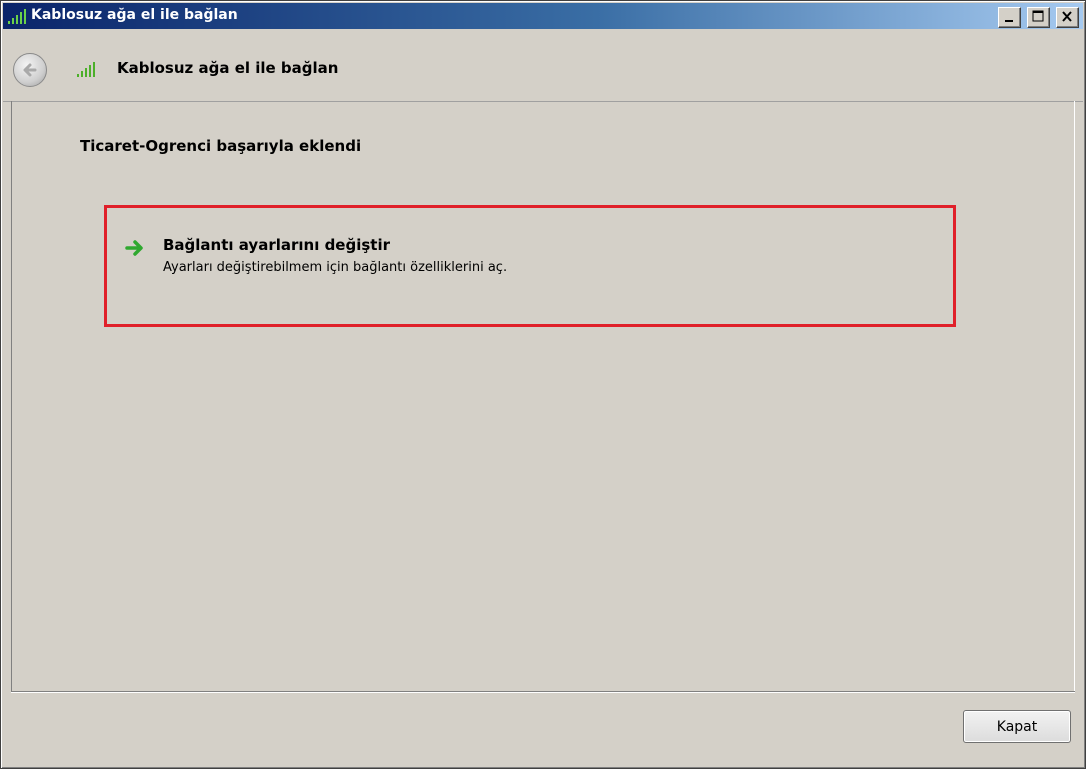 Image resolution: width=1086 pixels, height=769 pixels. I want to click on minimize-button, so click(1010, 17).